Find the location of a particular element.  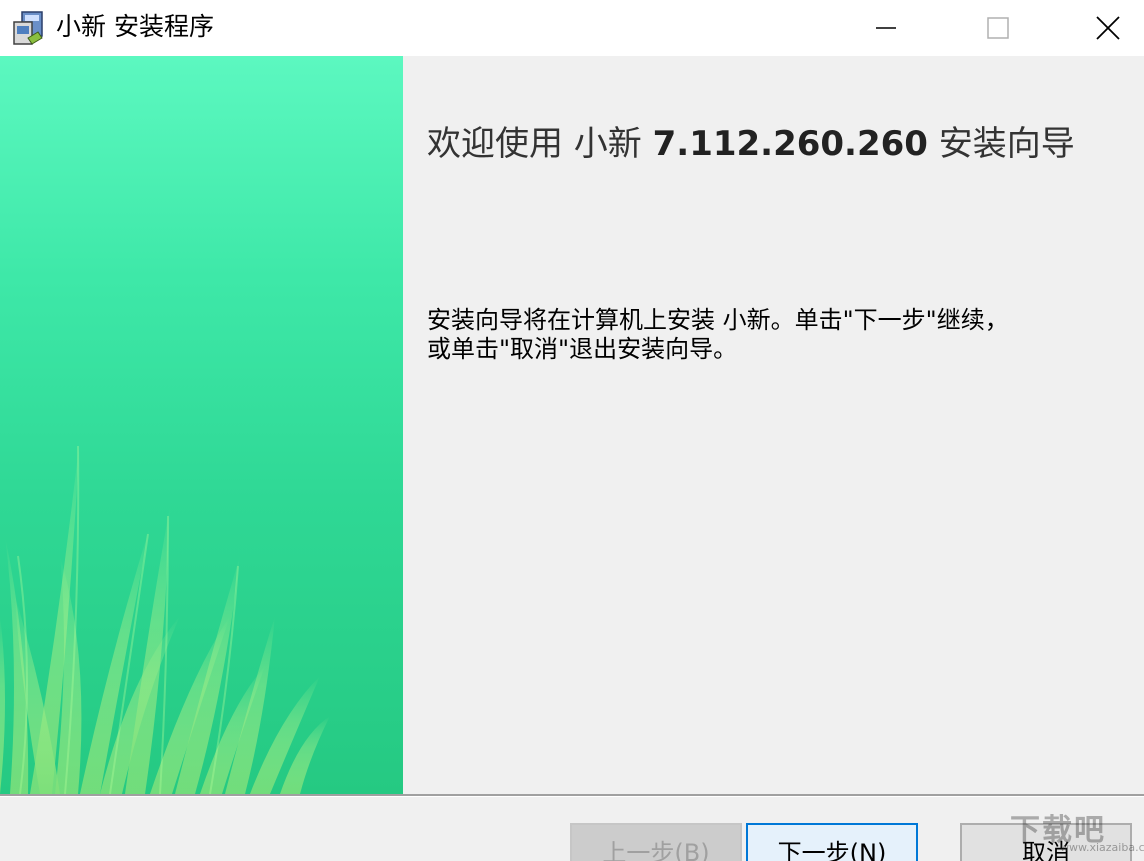

next-button: 下一步(N) is located at coordinates (832, 842).